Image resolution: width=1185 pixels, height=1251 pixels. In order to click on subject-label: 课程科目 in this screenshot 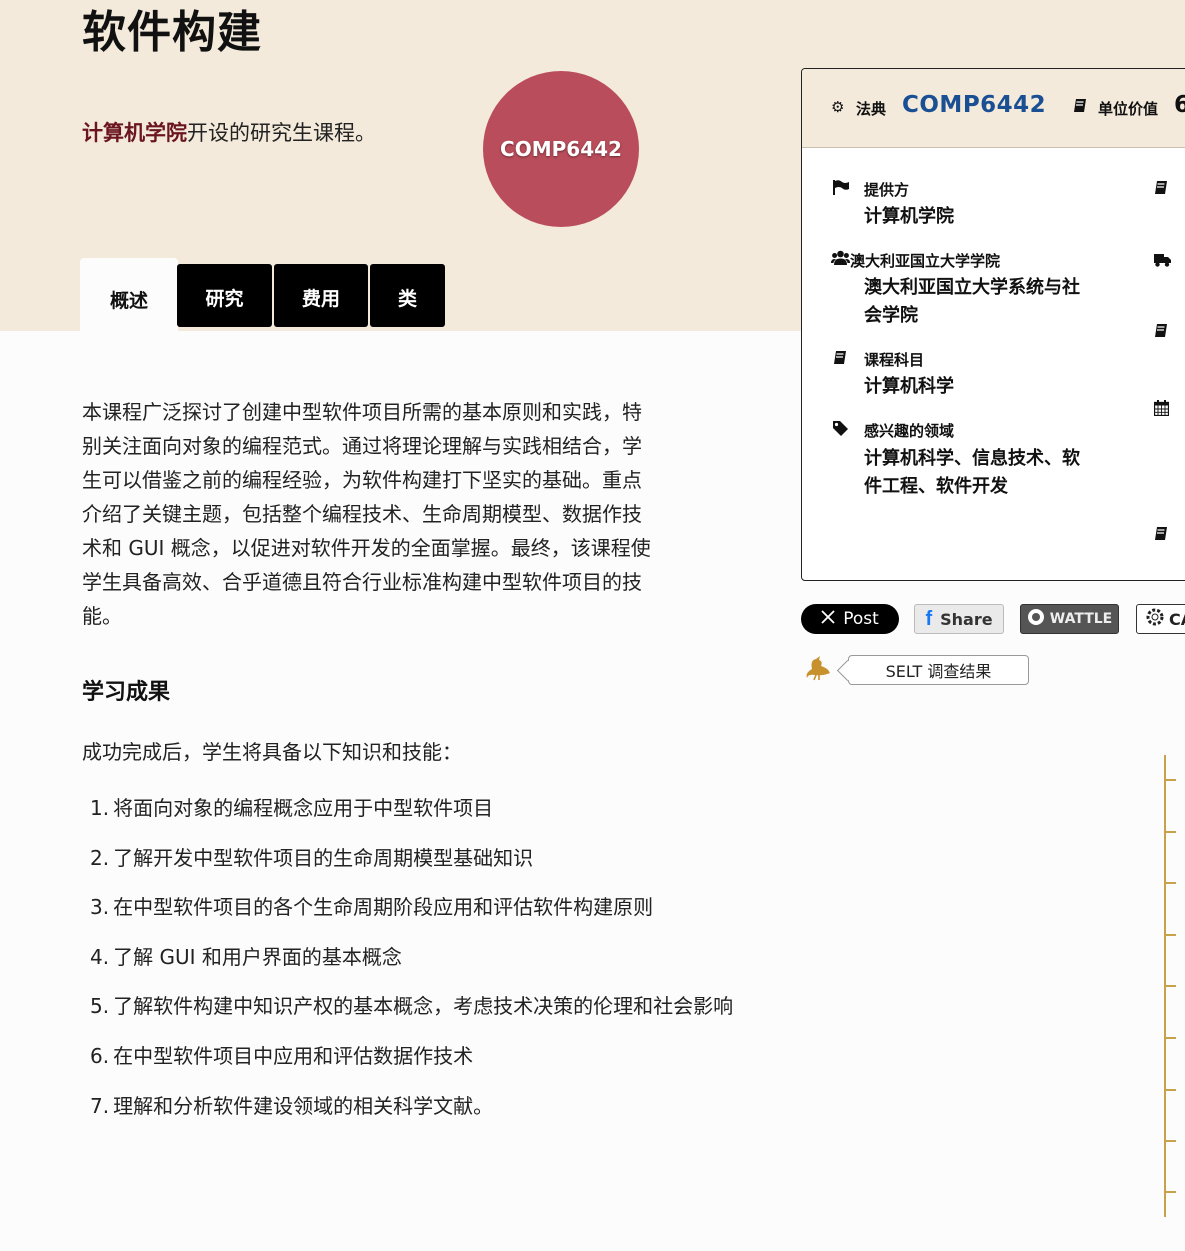, I will do `click(894, 360)`.